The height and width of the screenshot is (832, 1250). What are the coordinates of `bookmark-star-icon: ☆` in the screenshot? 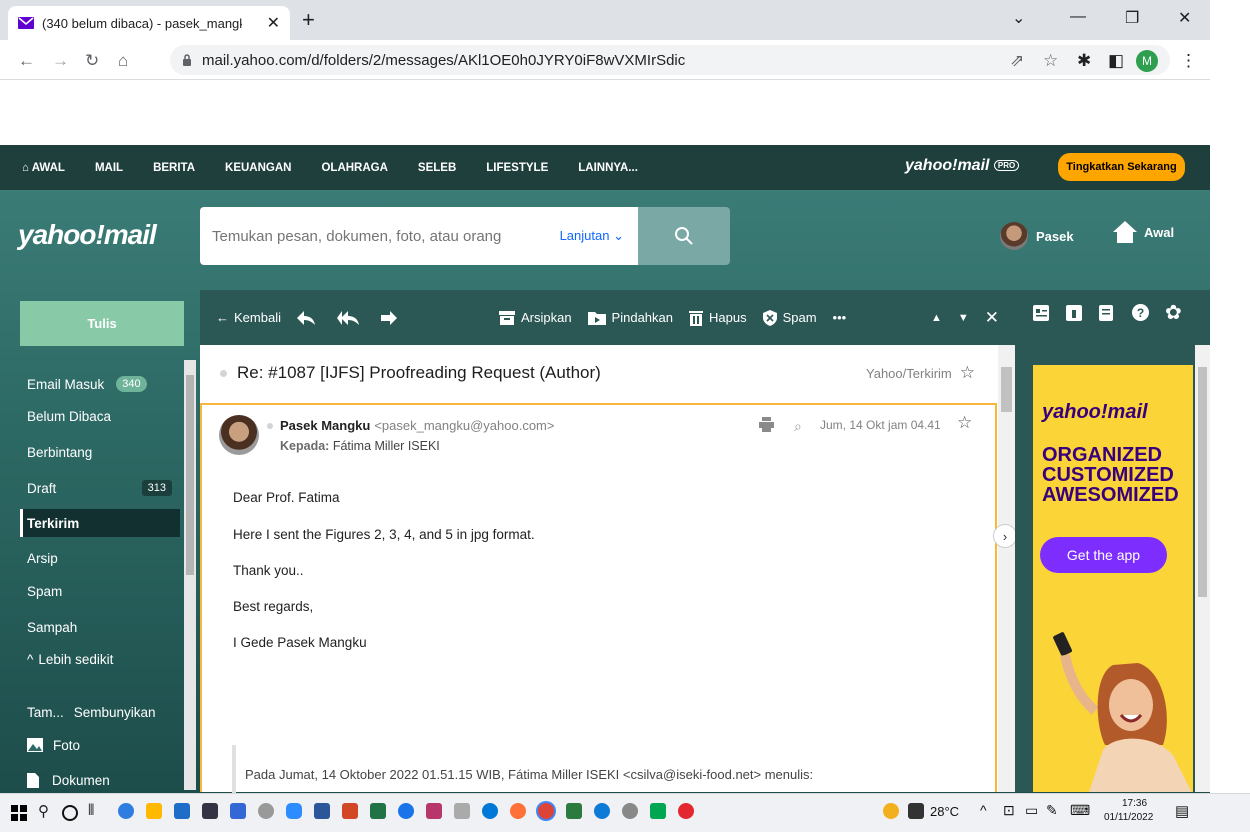 It's located at (1050, 61).